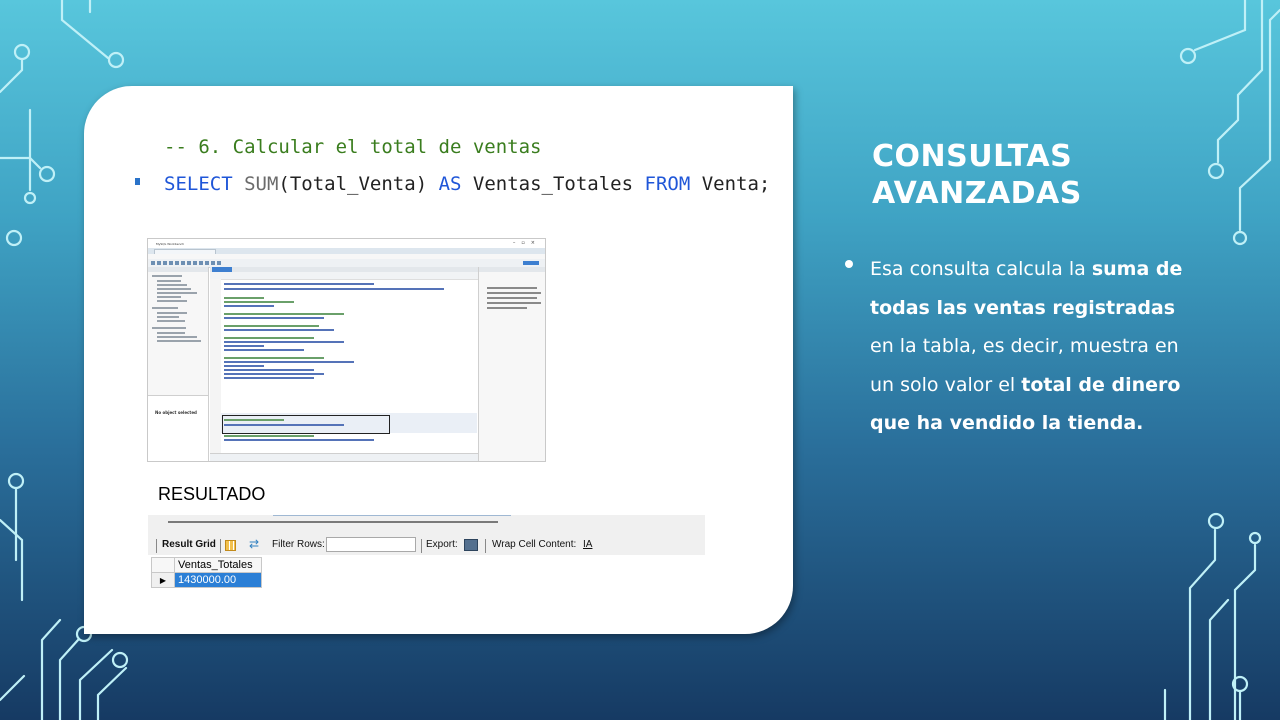  I want to click on sql-function-sum: SUM, so click(261, 184).